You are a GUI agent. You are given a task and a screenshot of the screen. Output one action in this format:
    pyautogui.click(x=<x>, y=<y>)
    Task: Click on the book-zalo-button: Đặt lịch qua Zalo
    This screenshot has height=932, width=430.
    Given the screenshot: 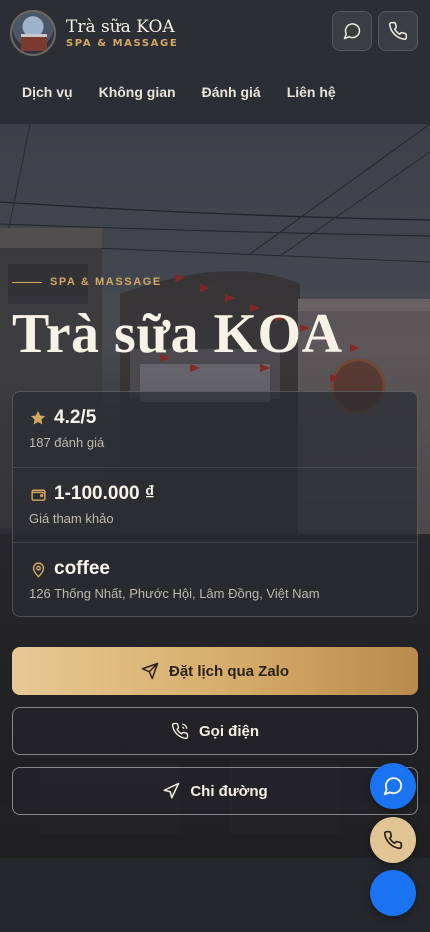 What is the action you would take?
    pyautogui.click(x=215, y=671)
    